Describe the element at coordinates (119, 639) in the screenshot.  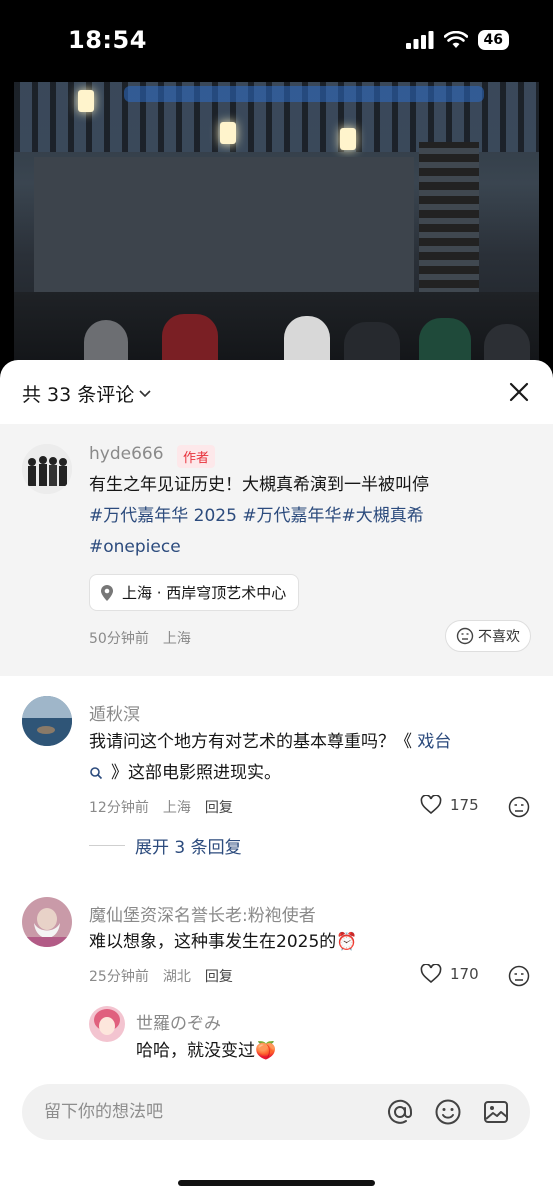
I see `comment-time: 50分钟前` at that location.